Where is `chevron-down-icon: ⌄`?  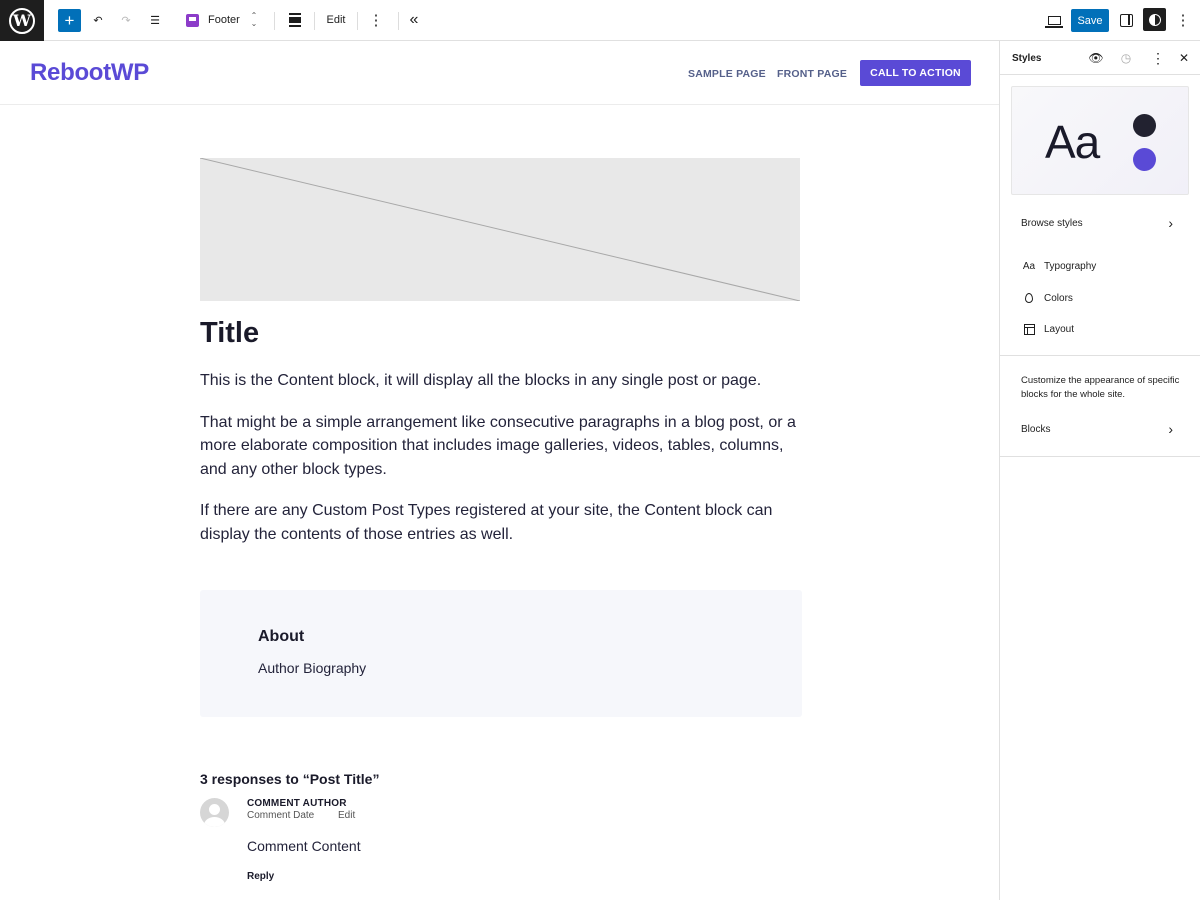
chevron-down-icon: ⌄ is located at coordinates (254, 24).